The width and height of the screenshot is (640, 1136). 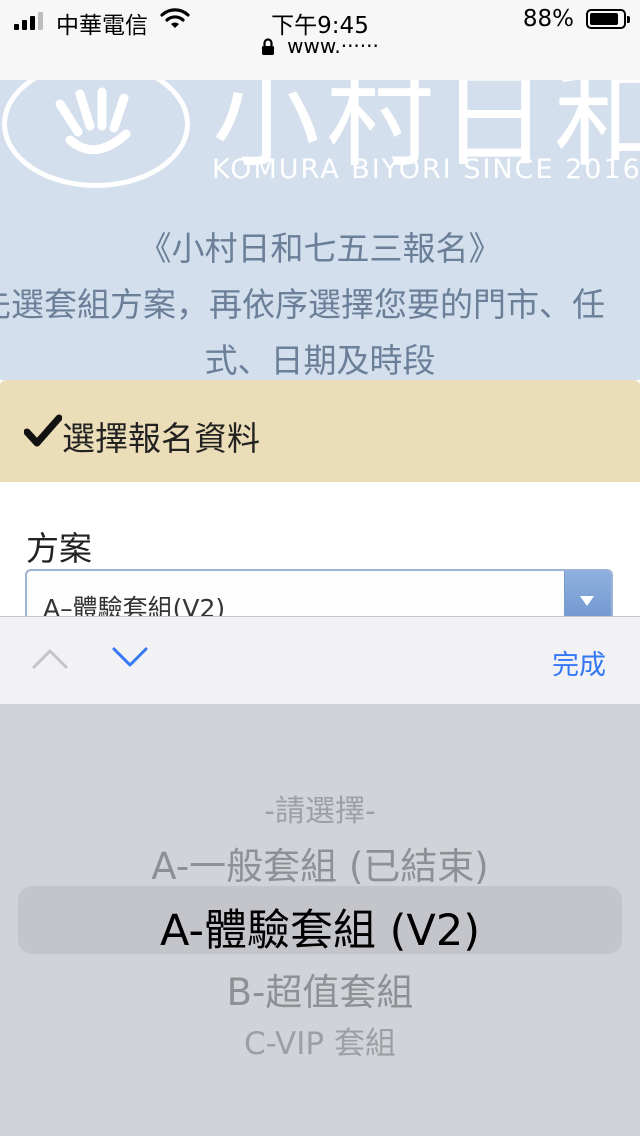 What do you see at coordinates (43, 433) in the screenshot?
I see `checkmark-icon` at bounding box center [43, 433].